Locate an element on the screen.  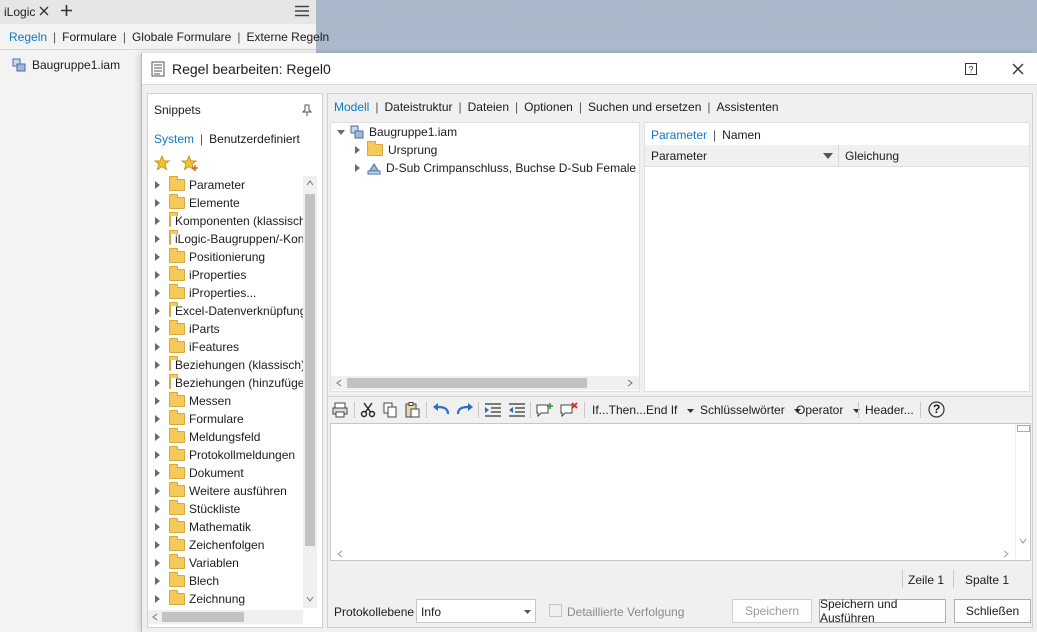
snippet-category: Positionierung is located at coordinates (229, 257).